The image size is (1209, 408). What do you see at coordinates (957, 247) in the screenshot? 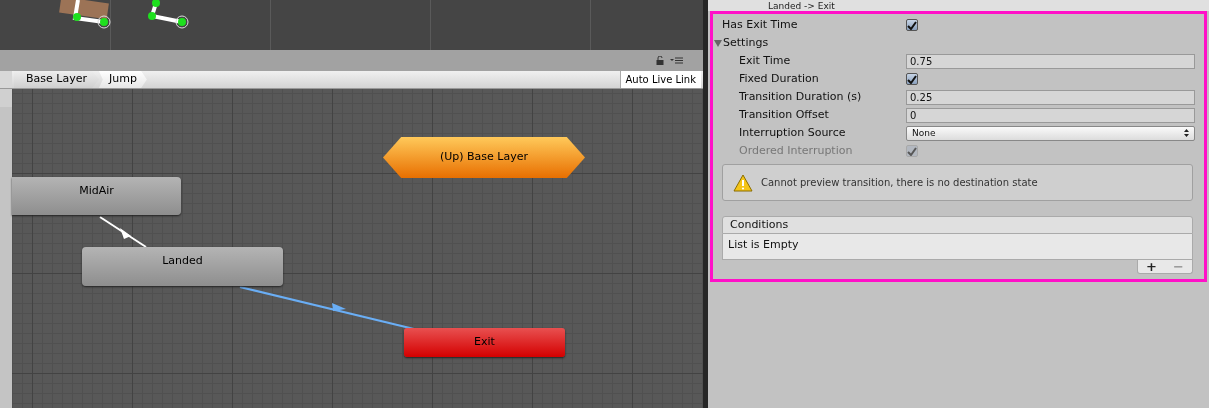
I see `empty-list-message: List is Empty` at bounding box center [957, 247].